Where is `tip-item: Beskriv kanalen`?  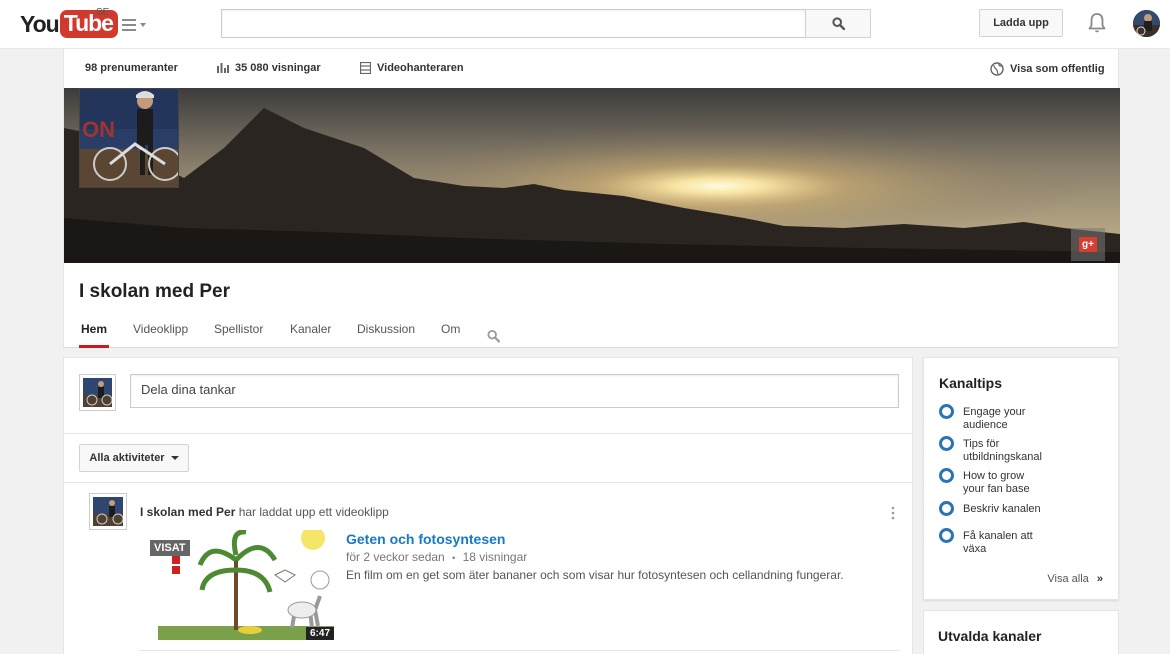 tip-item: Beskriv kanalen is located at coordinates (1024, 508).